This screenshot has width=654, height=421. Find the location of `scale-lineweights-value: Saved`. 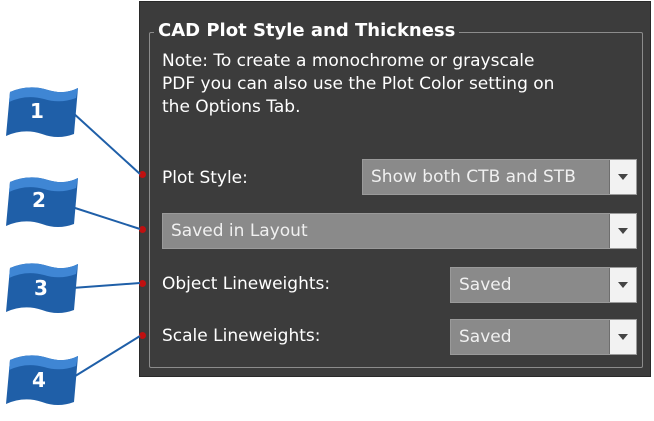

scale-lineweights-value: Saved is located at coordinates (485, 337).